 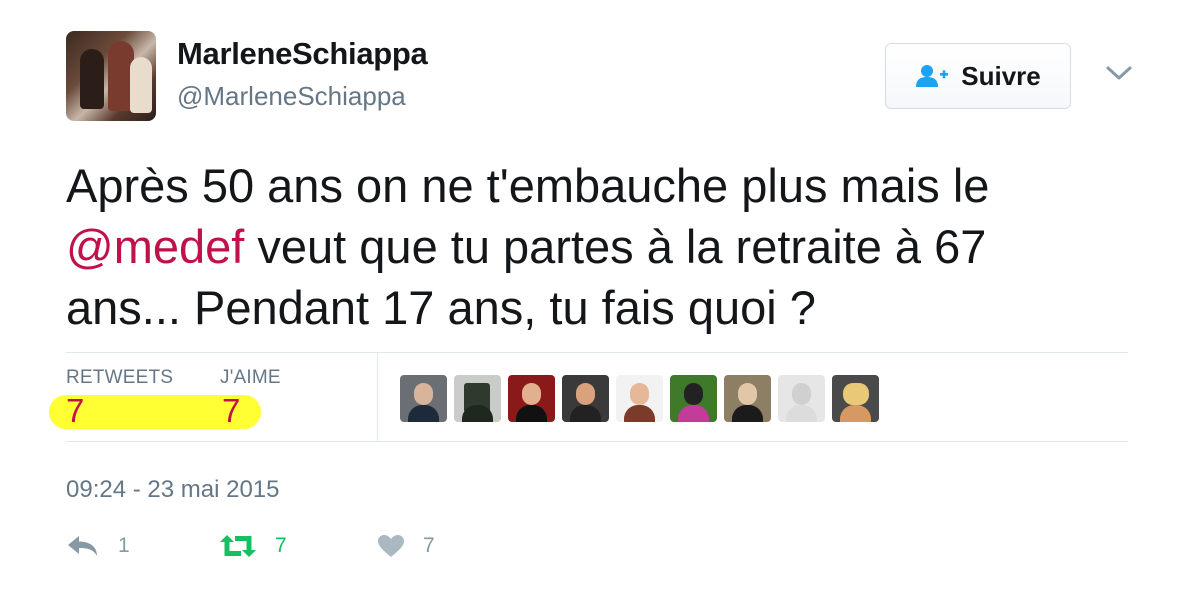 I want to click on divider-bottom, so click(x=597, y=441).